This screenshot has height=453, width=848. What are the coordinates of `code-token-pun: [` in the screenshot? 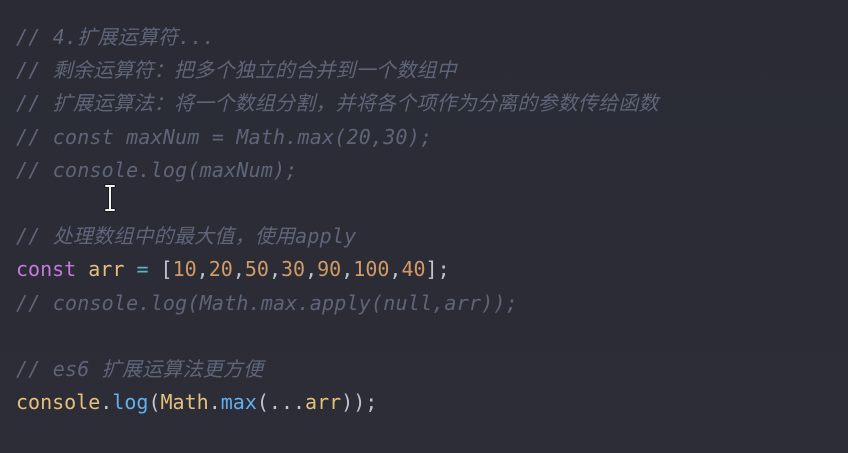 It's located at (160, 269).